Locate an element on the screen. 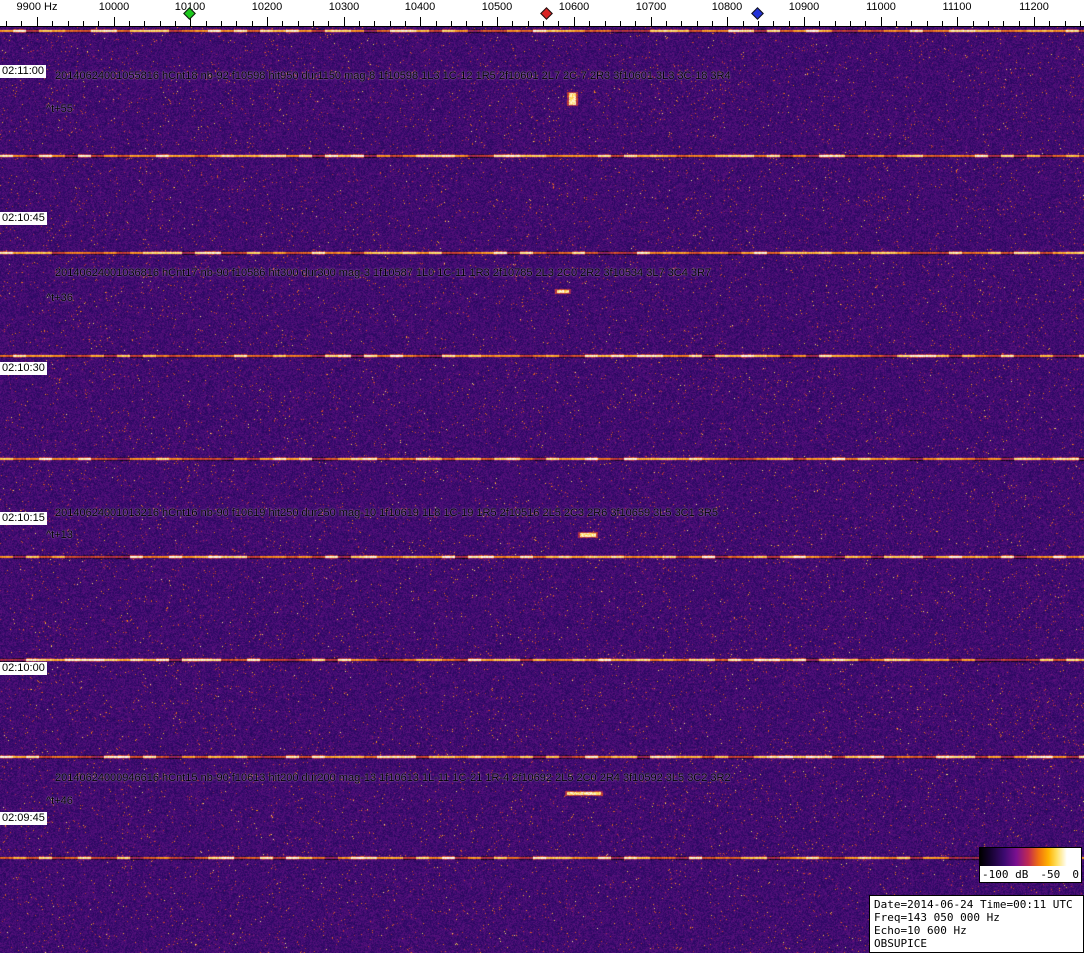  time-label: 02:09:45 is located at coordinates (23, 818).